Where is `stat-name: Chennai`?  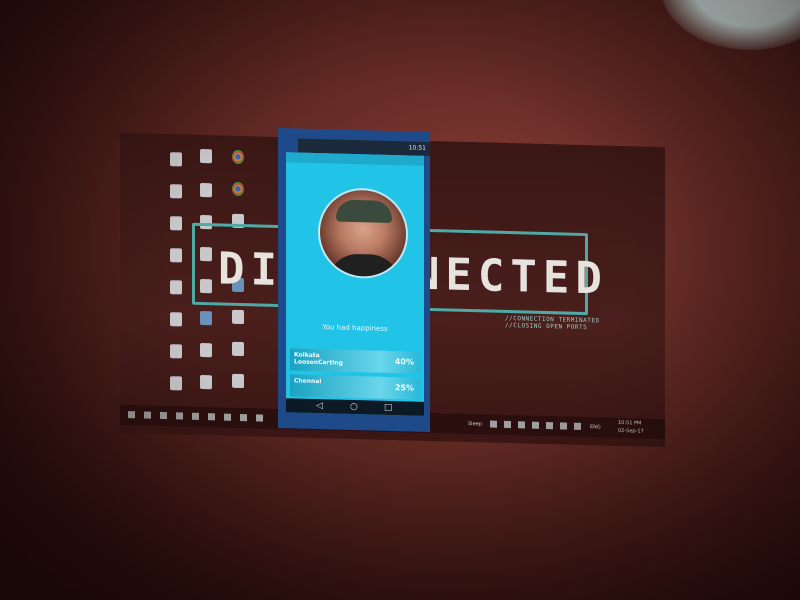 stat-name: Chennai is located at coordinates (308, 381).